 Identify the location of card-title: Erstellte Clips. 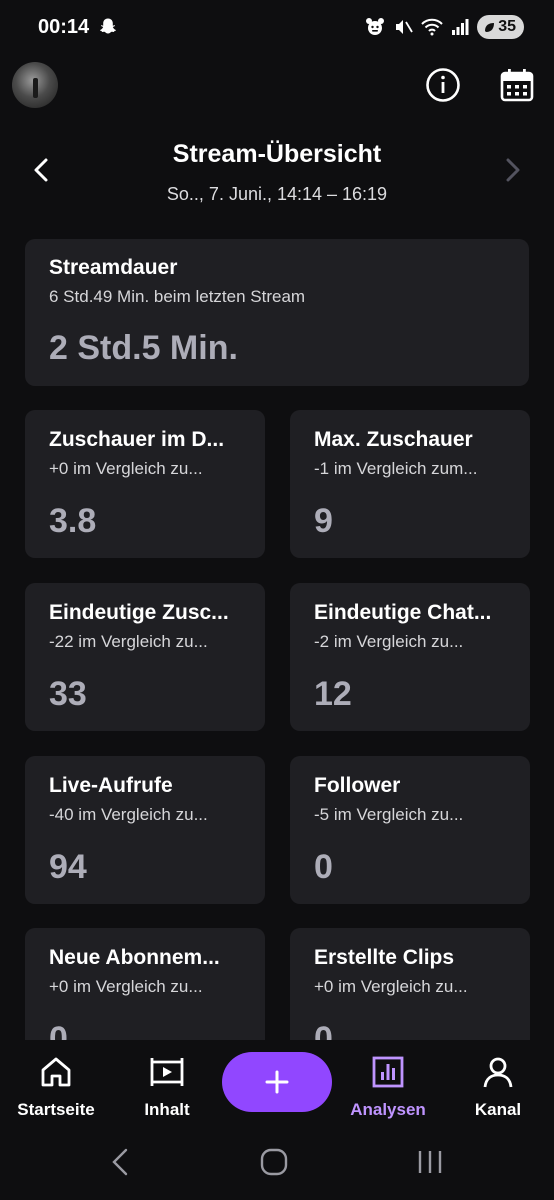
(384, 957).